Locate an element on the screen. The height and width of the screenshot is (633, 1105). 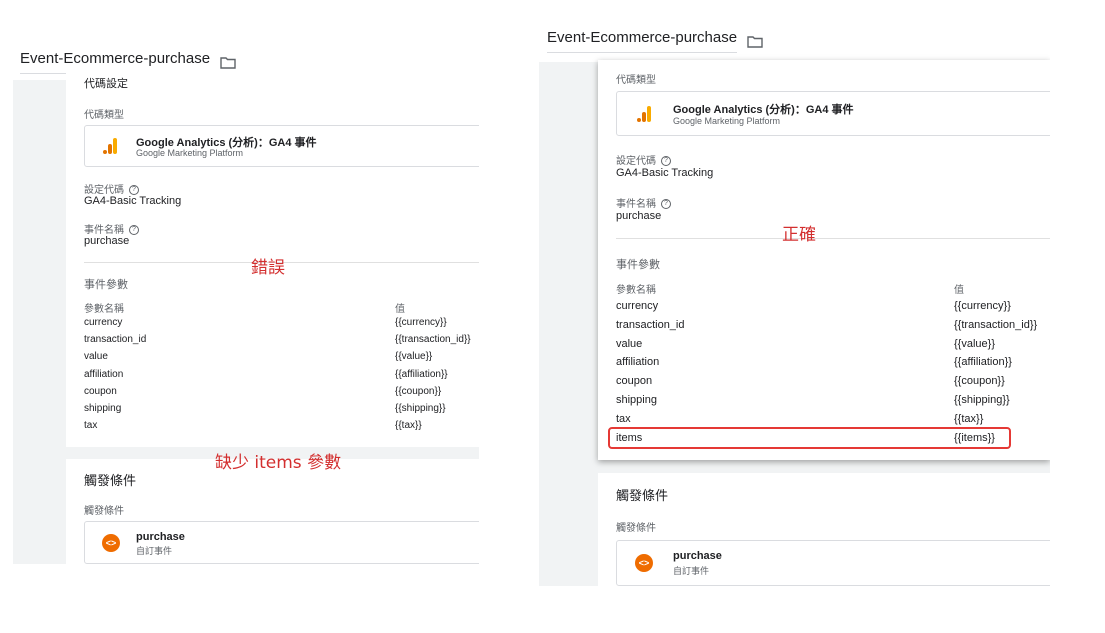
left-config-tag-value: GA4-Basic Tracking is located at coordinates (133, 201).